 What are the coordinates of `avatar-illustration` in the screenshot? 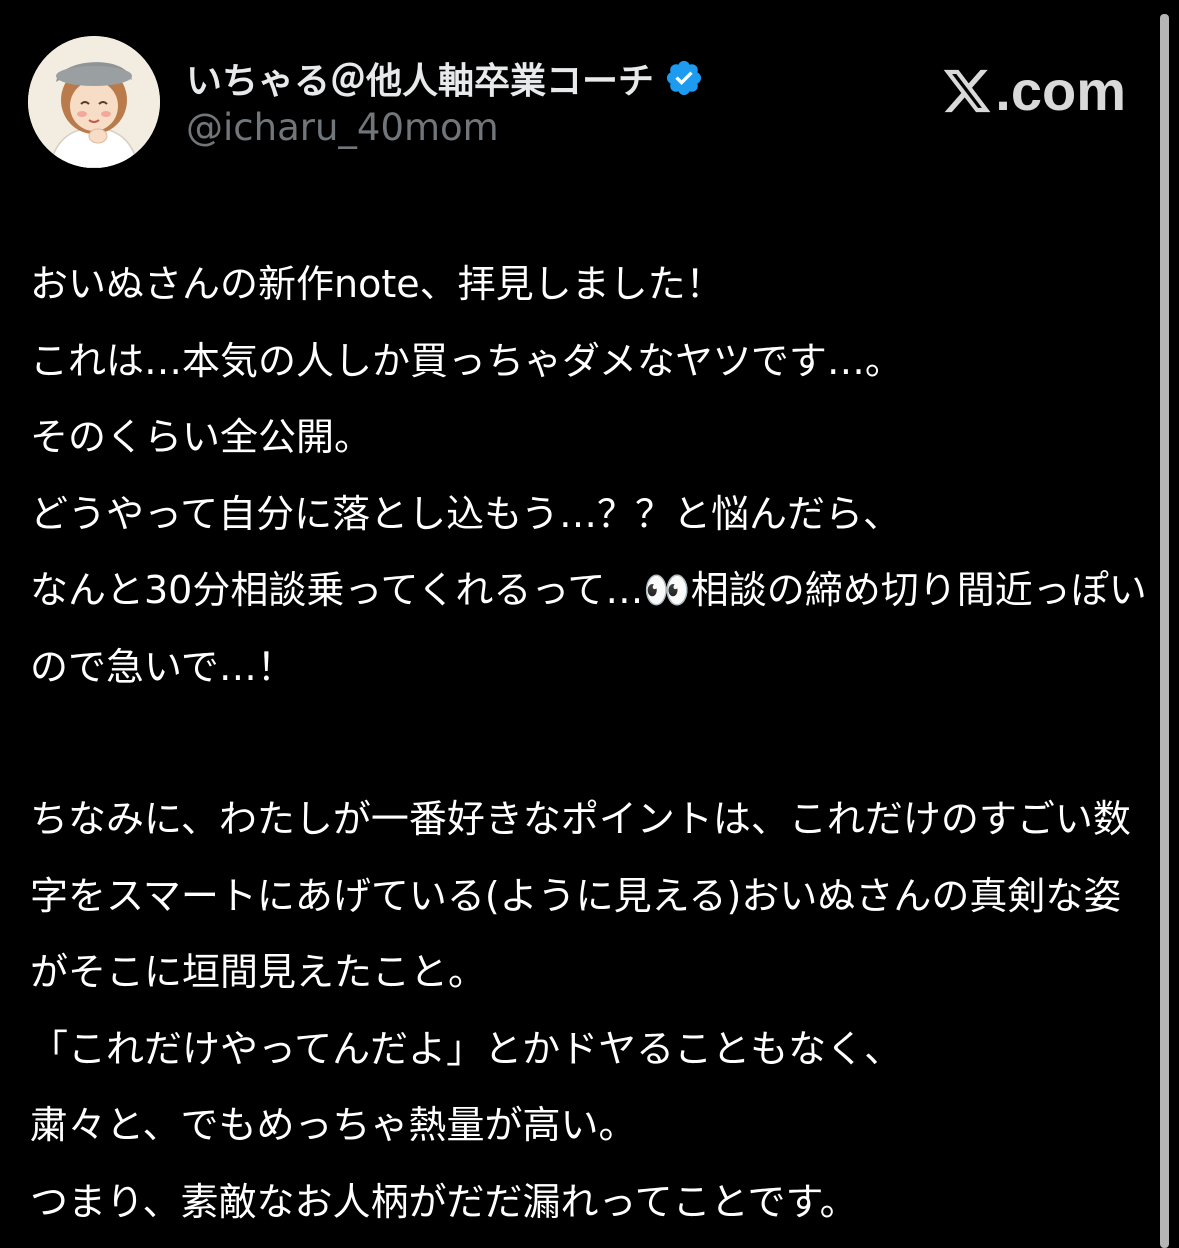 It's located at (94, 102).